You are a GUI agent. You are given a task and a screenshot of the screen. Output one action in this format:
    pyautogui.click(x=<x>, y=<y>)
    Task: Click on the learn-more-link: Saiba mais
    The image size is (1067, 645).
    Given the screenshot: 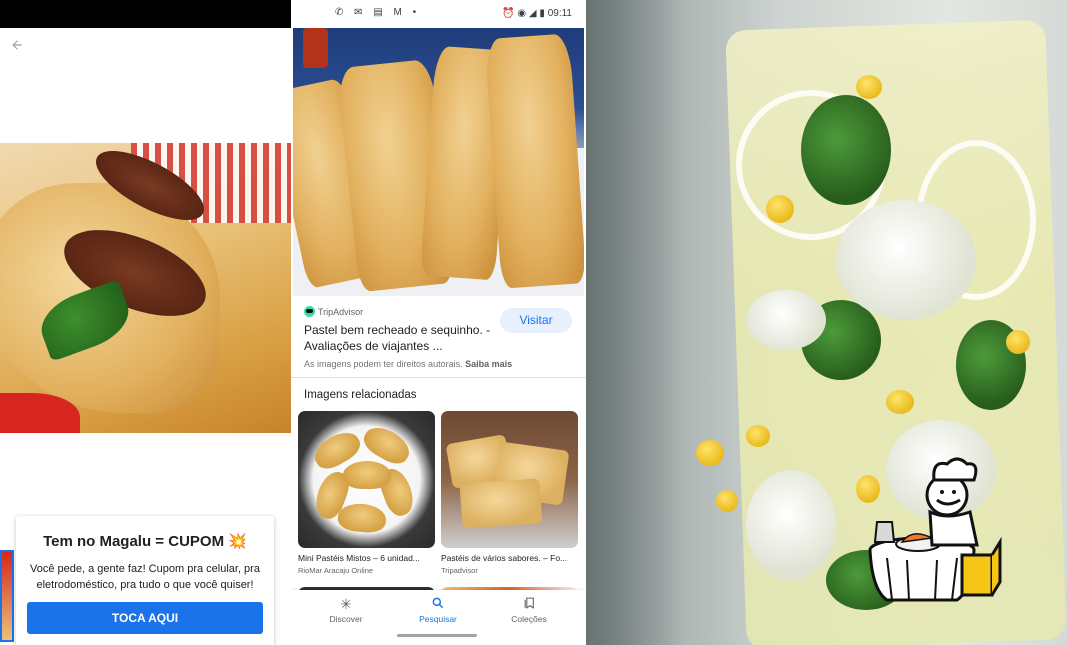 What is the action you would take?
    pyautogui.click(x=488, y=364)
    